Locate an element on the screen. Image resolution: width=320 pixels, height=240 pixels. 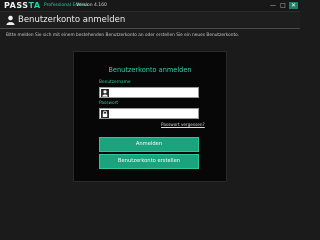
minimize-button: — is located at coordinates (273, 5).